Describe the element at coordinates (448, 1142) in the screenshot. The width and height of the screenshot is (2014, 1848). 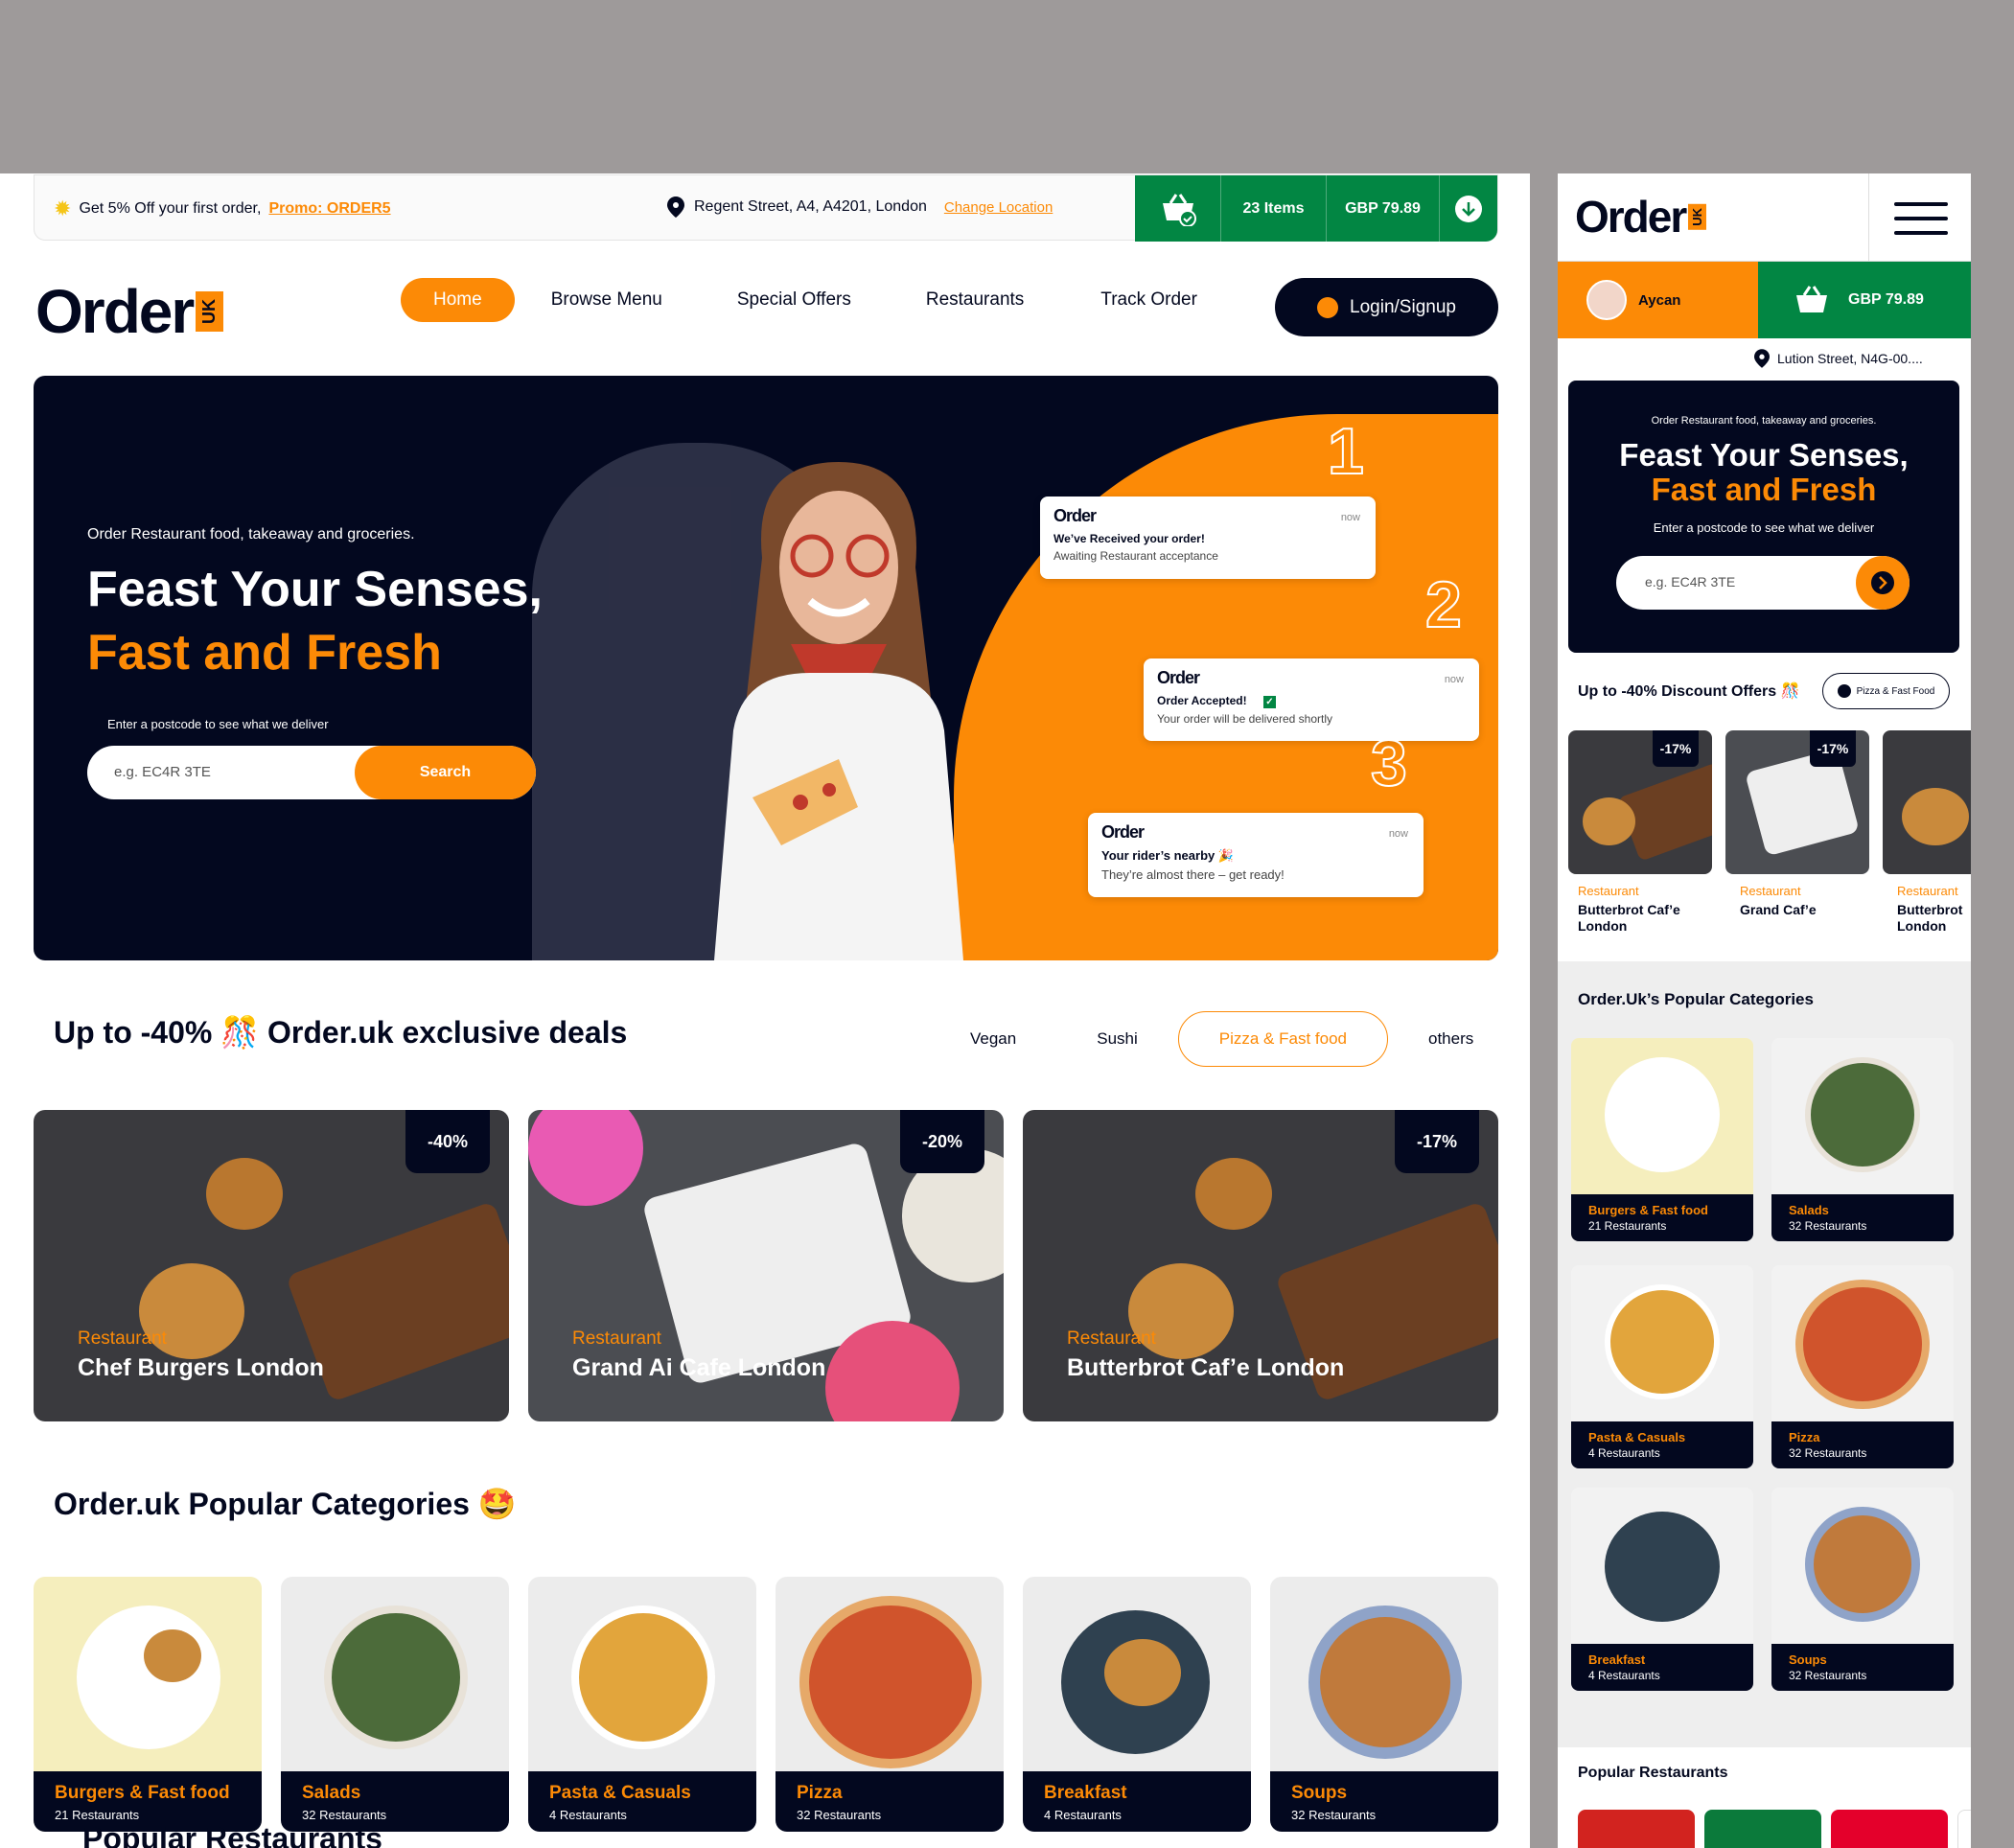
I see `discount-badge: -40%` at that location.